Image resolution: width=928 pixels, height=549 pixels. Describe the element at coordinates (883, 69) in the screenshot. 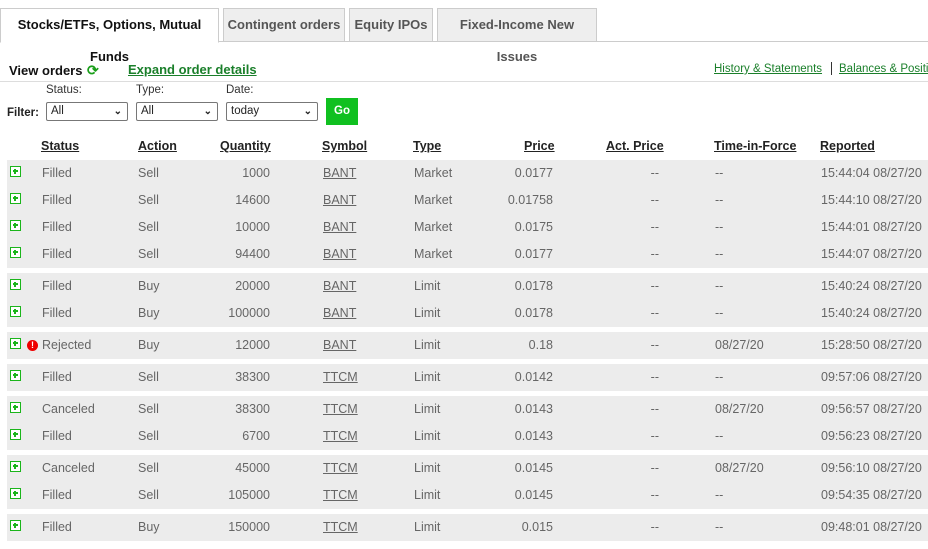

I see `balances-positions-link: Balances & Positions` at that location.